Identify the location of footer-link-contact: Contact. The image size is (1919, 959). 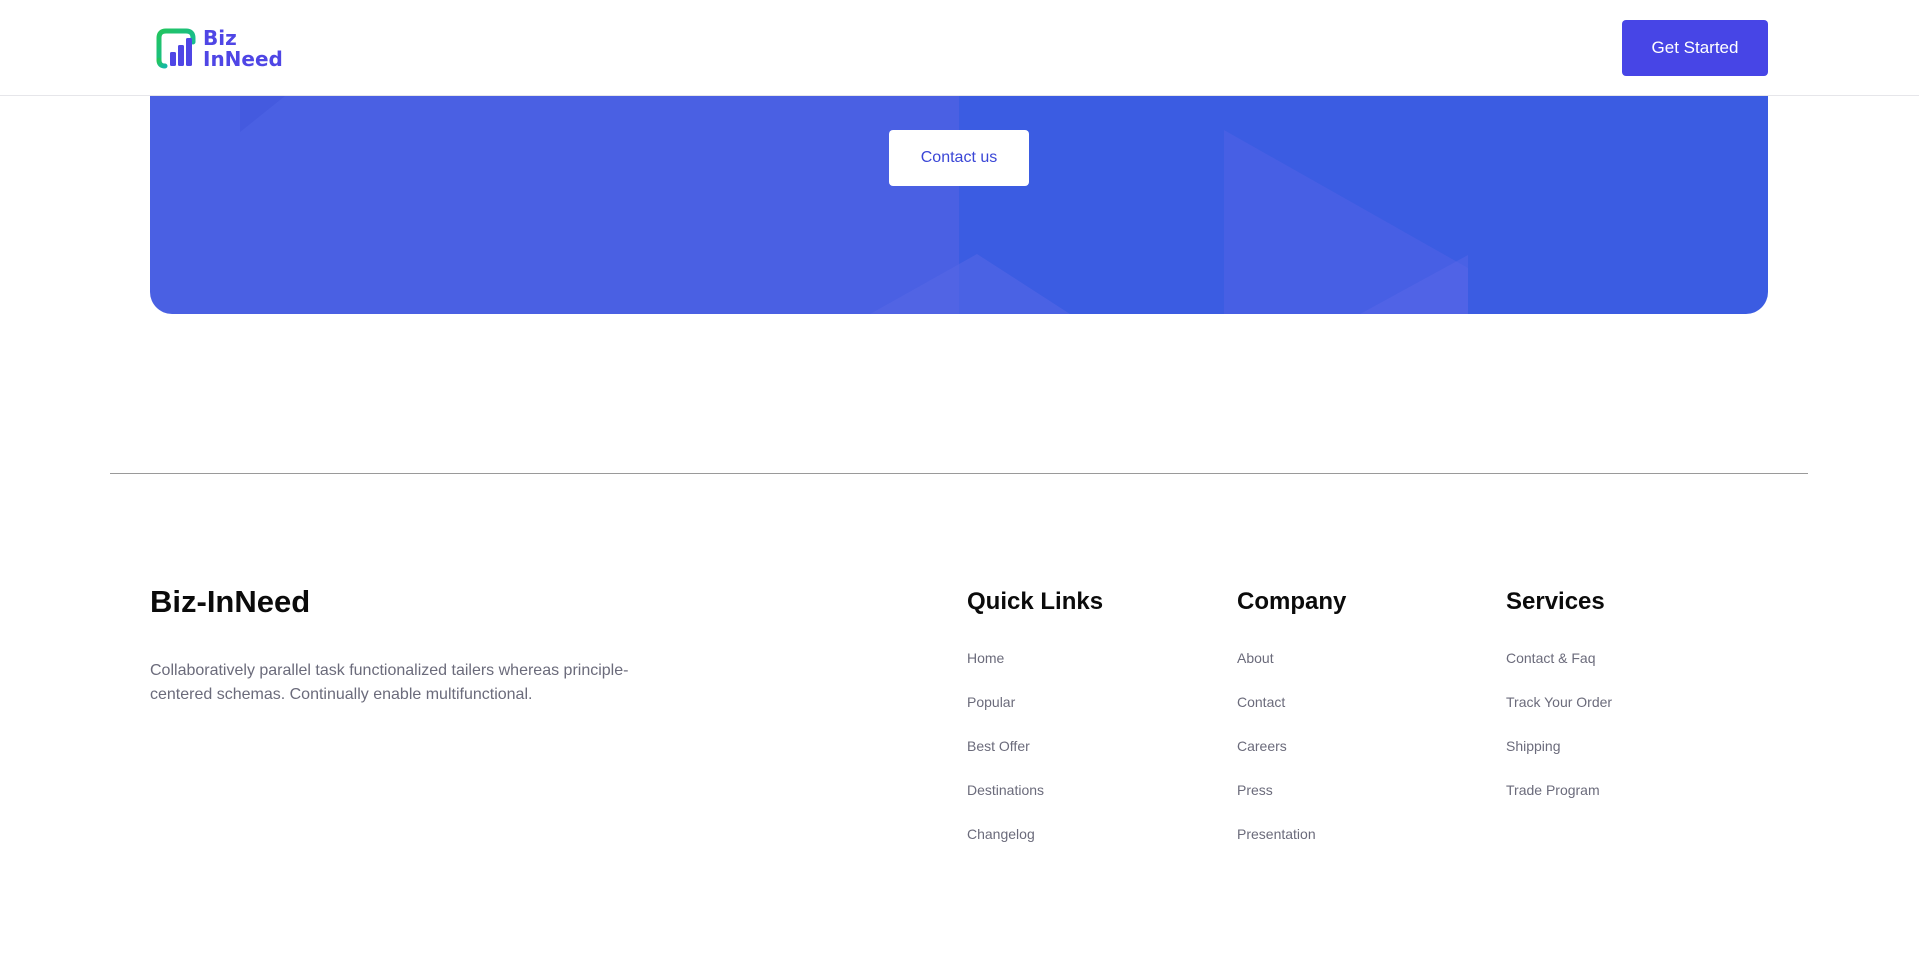
(1261, 702).